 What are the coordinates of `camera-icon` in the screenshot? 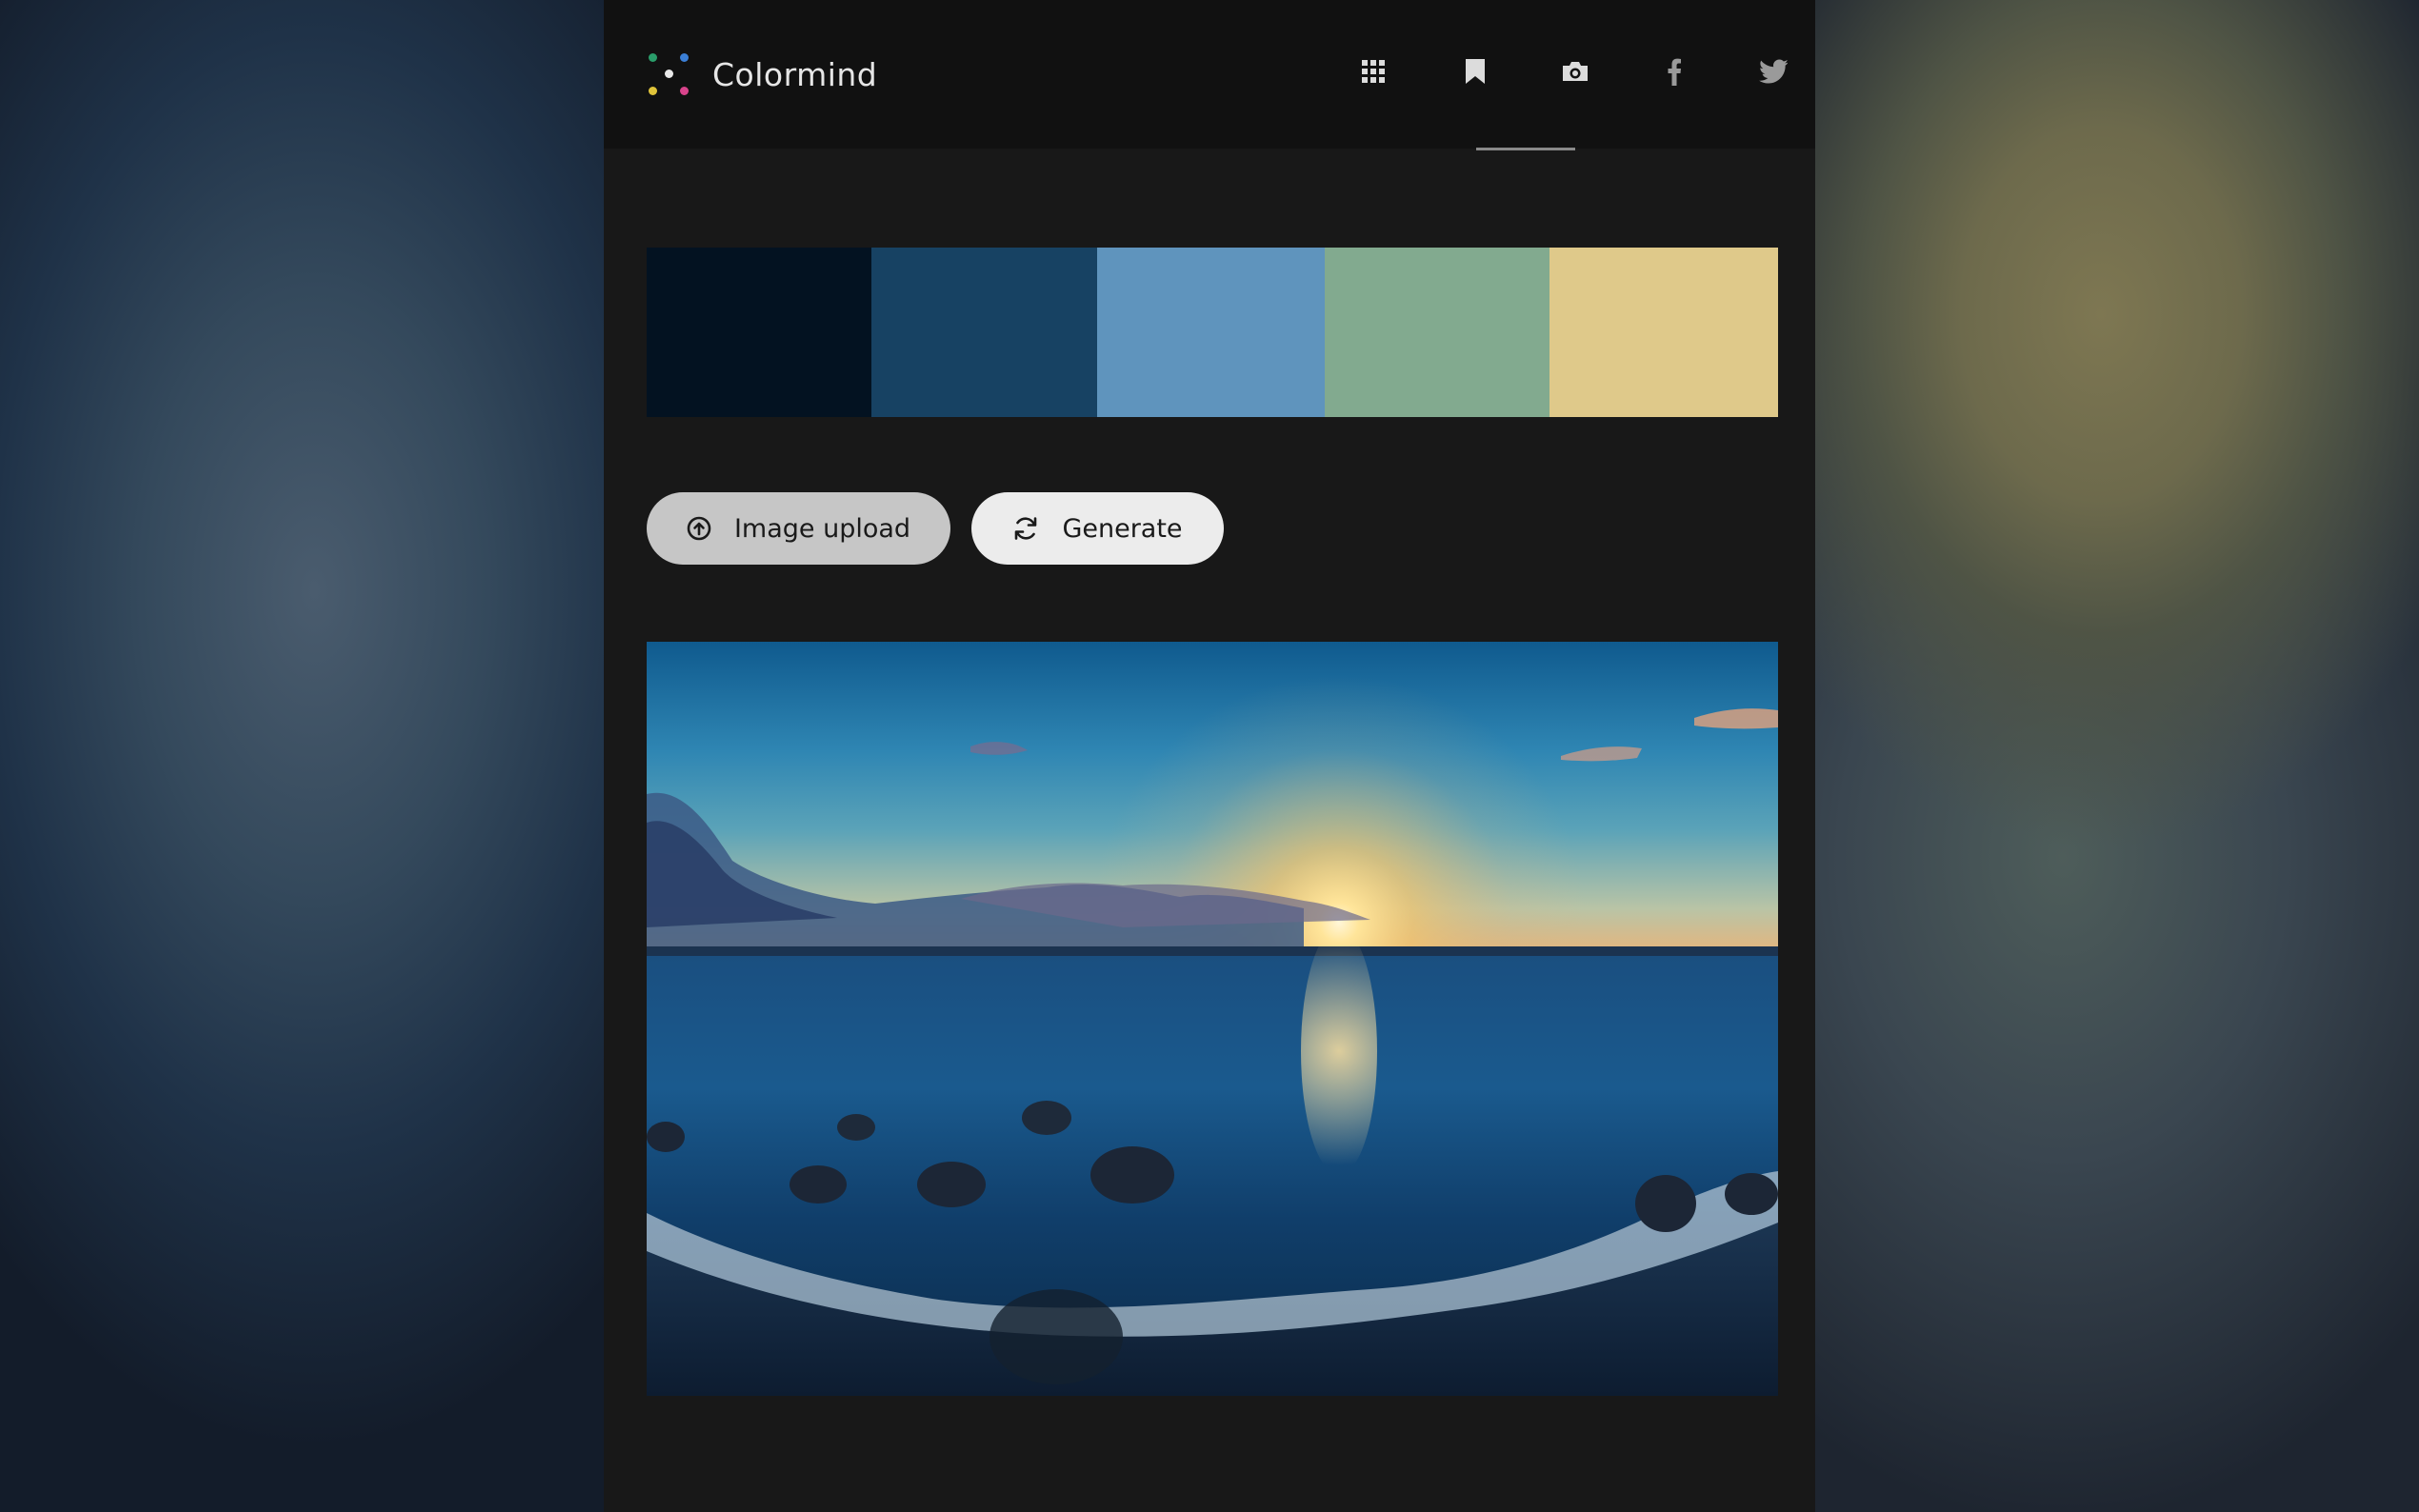 It's located at (1575, 71).